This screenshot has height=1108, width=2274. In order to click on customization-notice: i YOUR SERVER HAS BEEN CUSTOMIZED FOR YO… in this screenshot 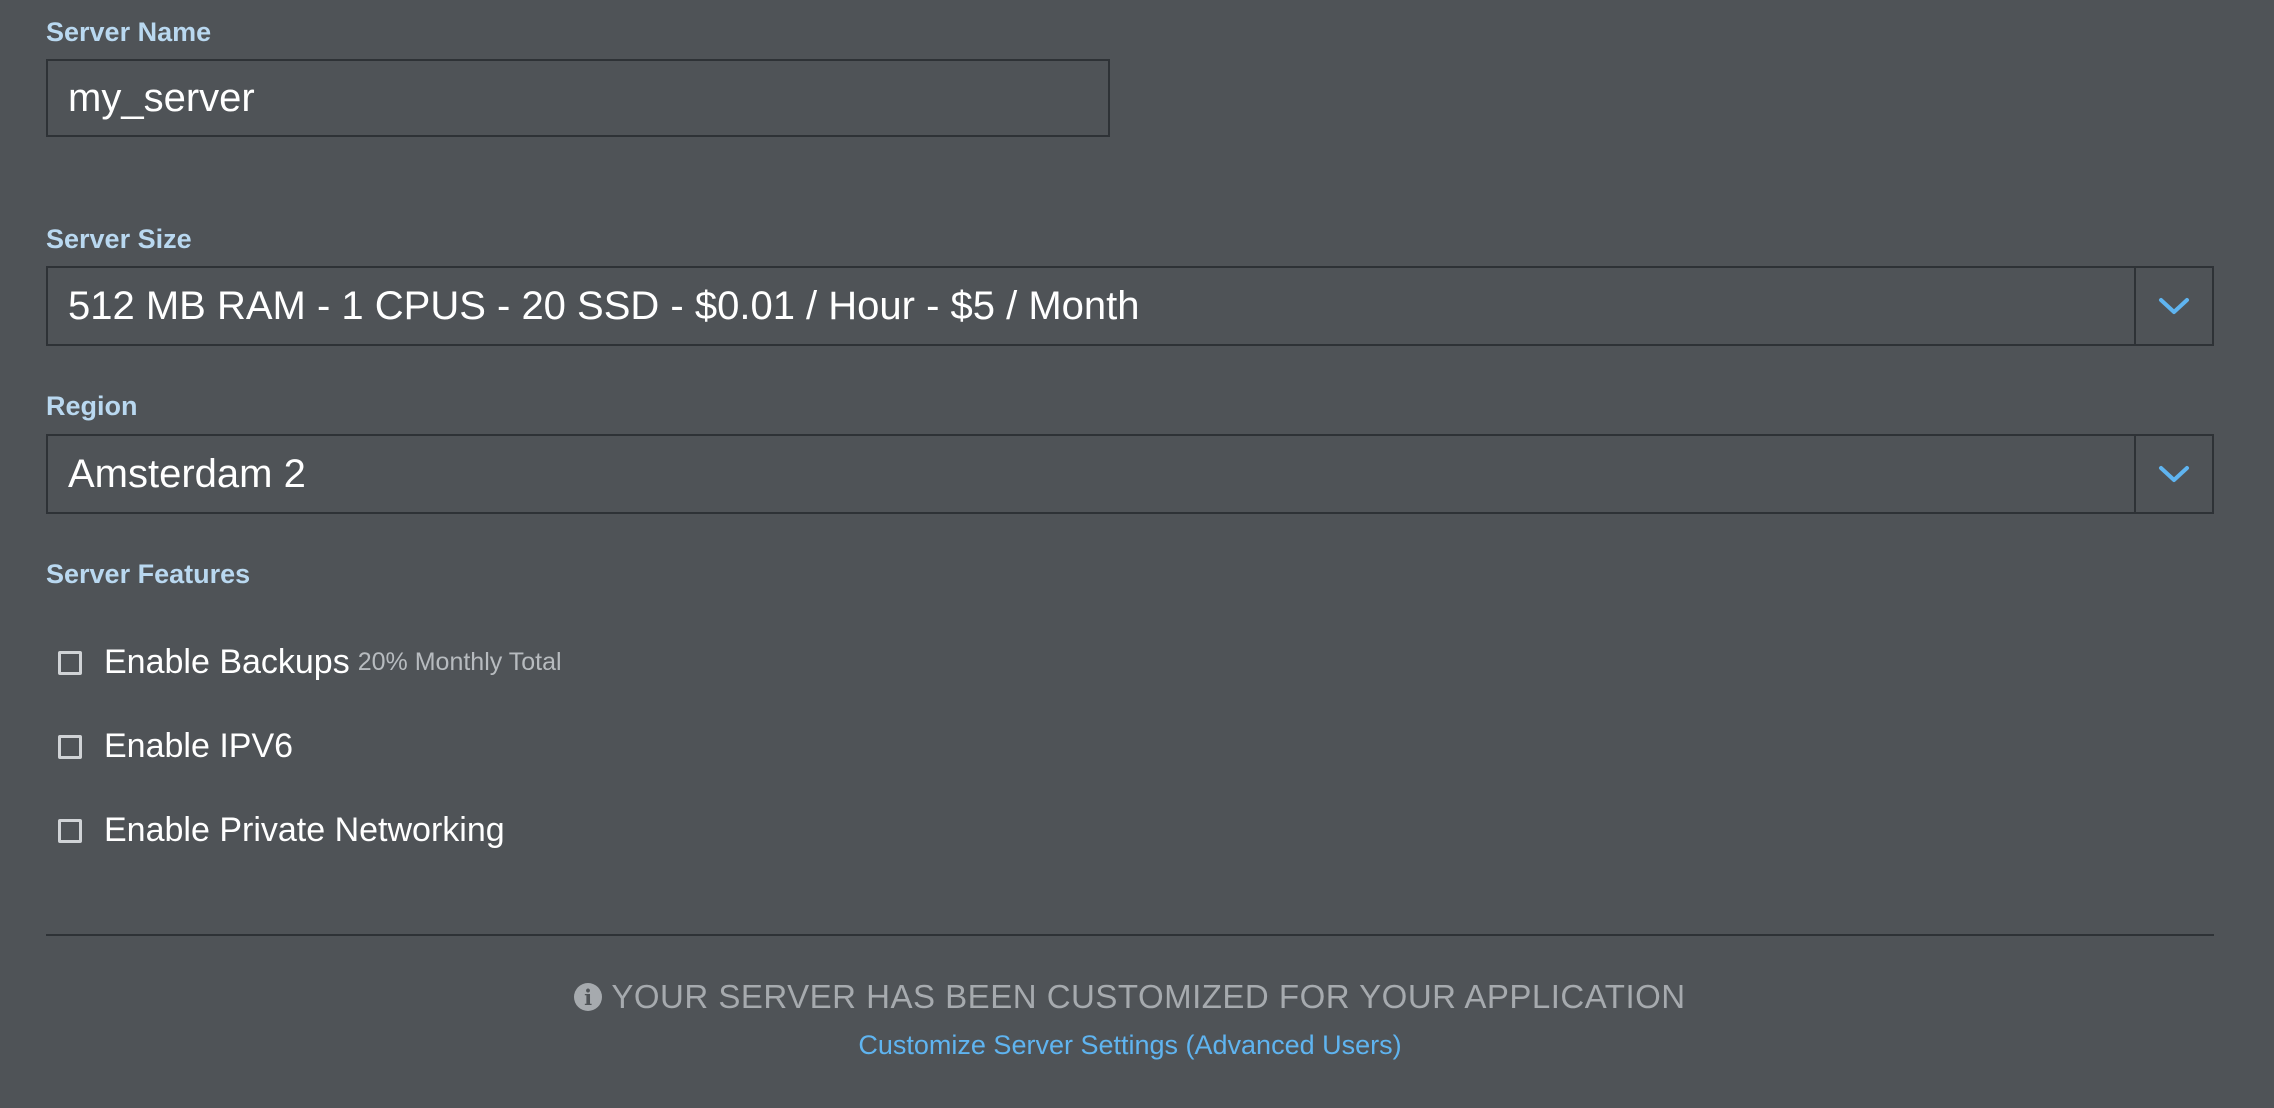, I will do `click(1130, 997)`.